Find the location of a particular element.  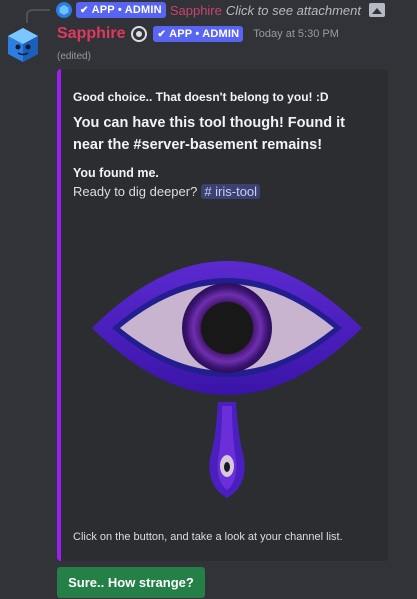

reply-avatar is located at coordinates (64, 10).